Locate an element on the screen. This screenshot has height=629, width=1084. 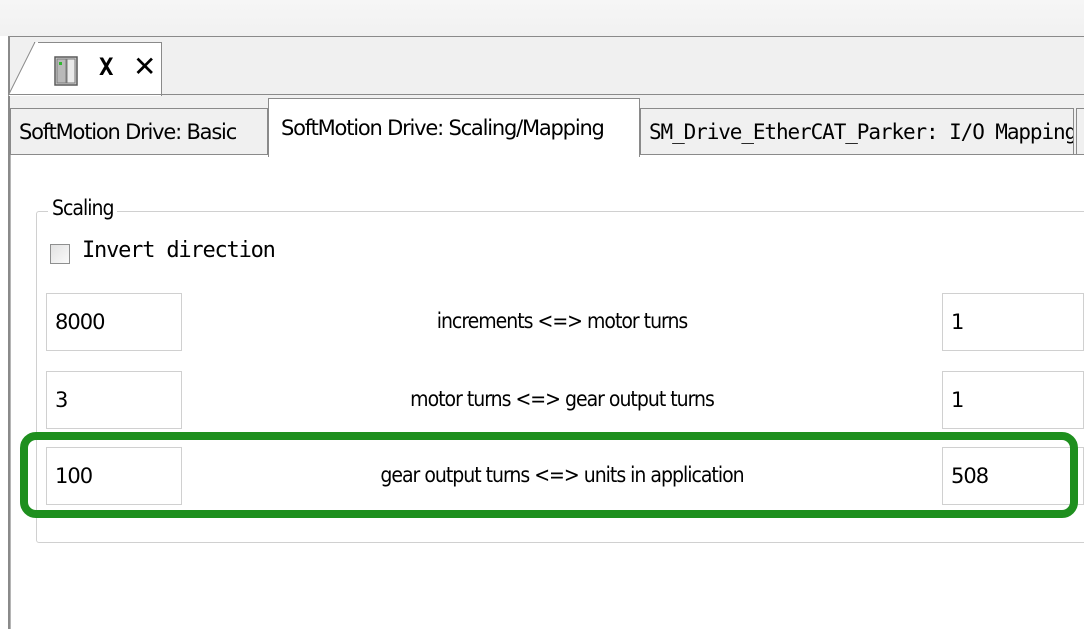
invert-direction-label: Invert direction is located at coordinates (179, 250).